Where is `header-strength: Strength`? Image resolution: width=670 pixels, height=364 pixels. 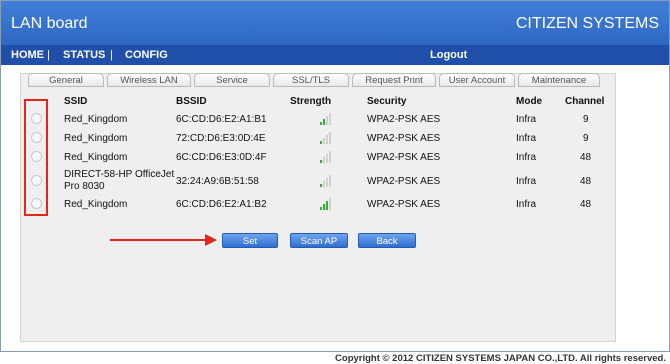
header-strength: Strength is located at coordinates (311, 101).